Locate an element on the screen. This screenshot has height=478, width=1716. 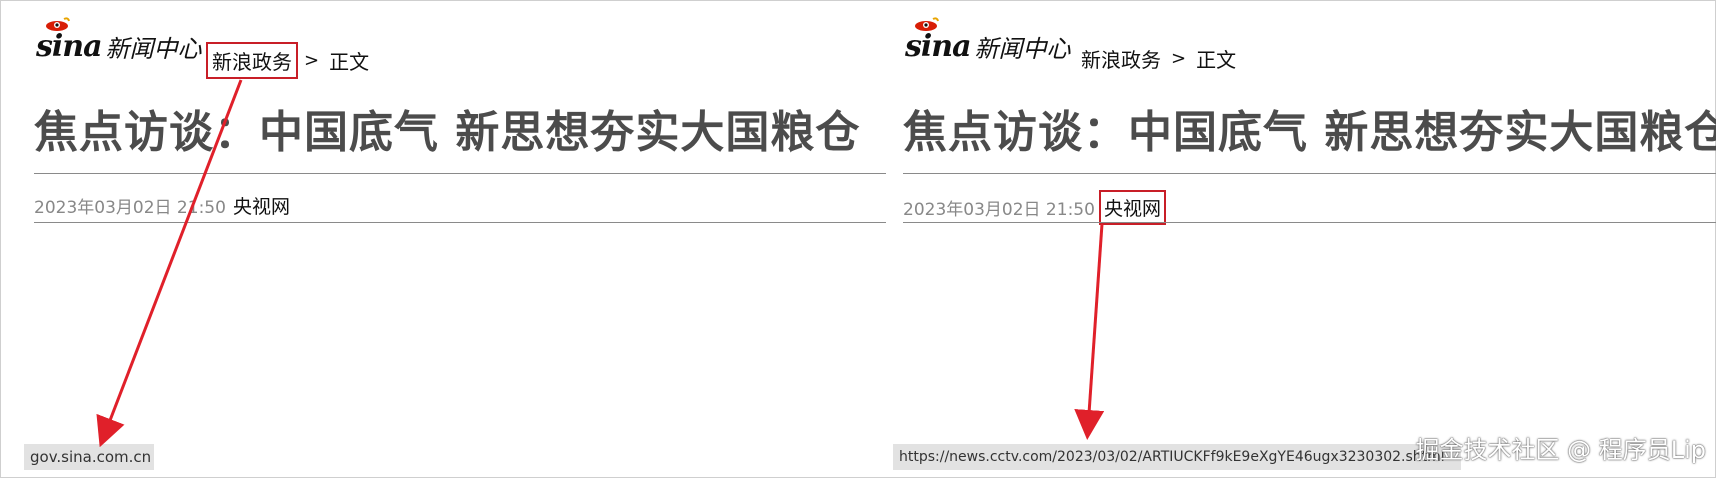
status-bar-url: gov.sina.com.cn is located at coordinates (89, 457).